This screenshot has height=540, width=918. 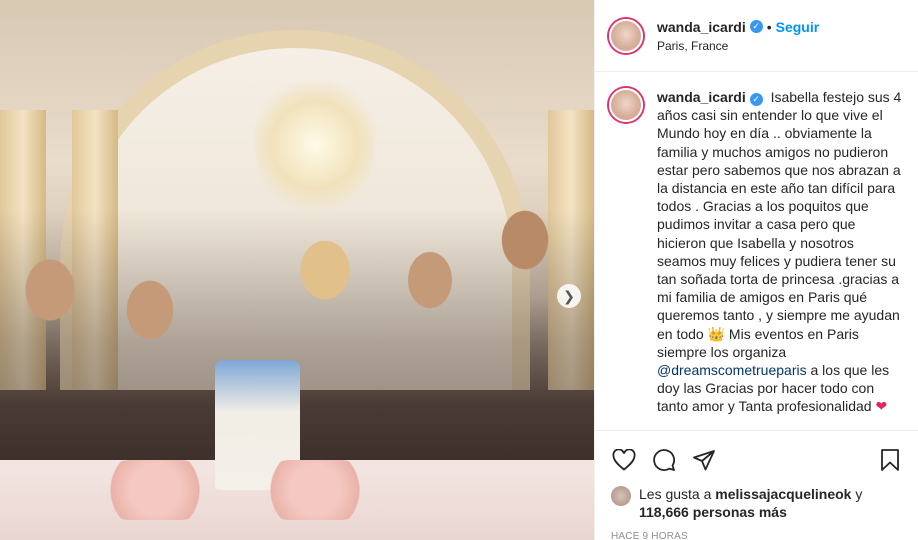 I want to click on heart-outline-icon, so click(x=624, y=460).